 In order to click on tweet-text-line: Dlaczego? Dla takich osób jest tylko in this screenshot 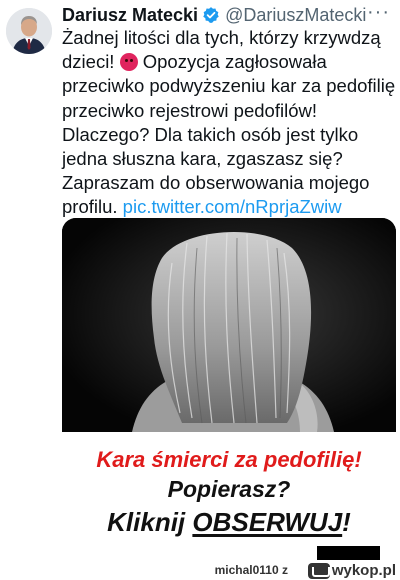, I will do `click(210, 134)`.